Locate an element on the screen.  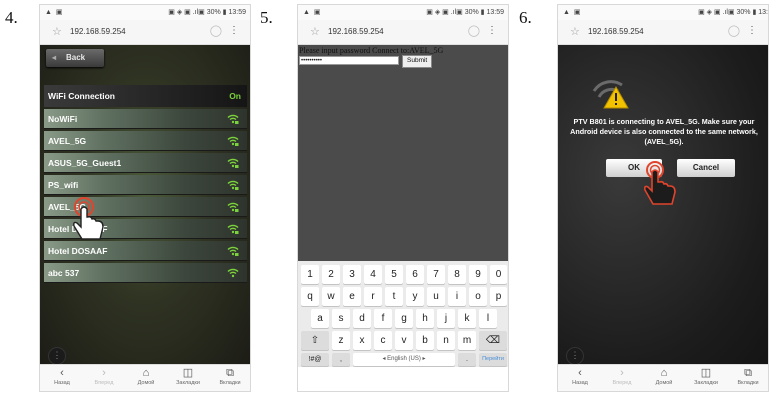
key: b is located at coordinates (425, 340).